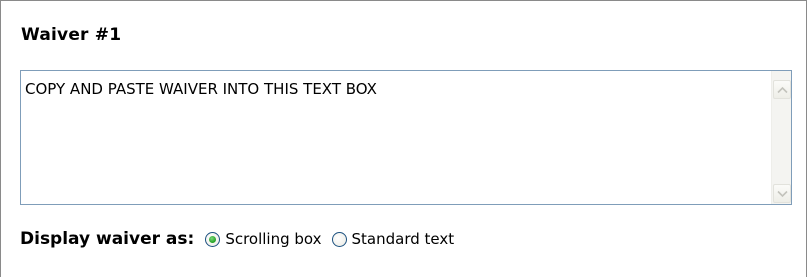  I want to click on chevron-up-icon, so click(782, 90).